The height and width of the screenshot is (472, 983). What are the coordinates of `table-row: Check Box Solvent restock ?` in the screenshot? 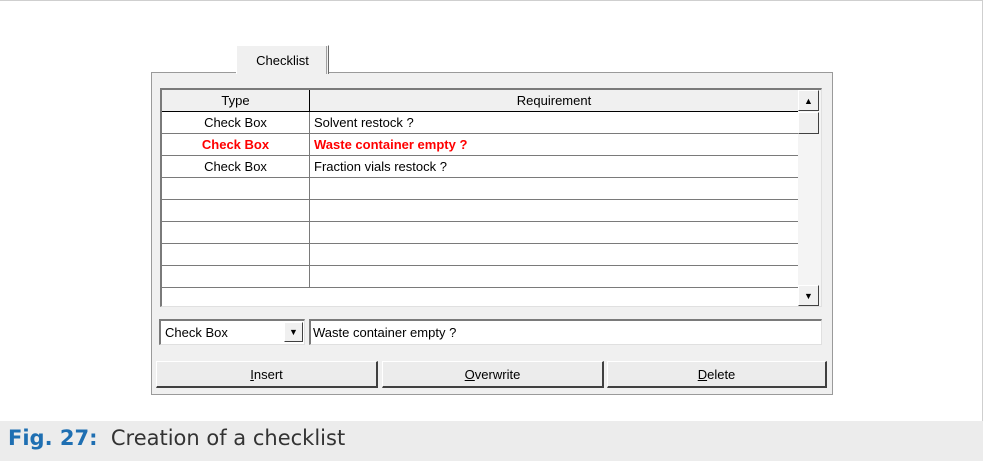 It's located at (480, 123).